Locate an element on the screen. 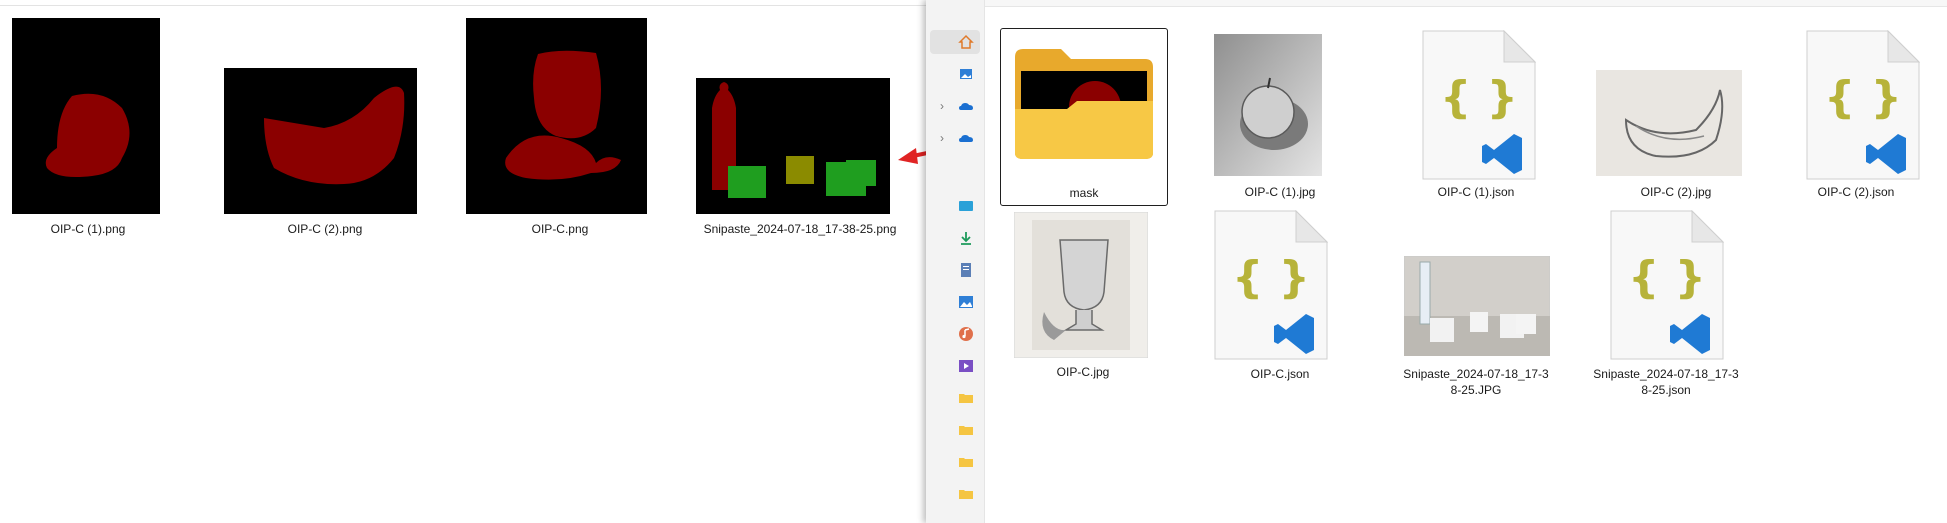 This screenshot has height=523, width=1947. navigation-pane: › › is located at coordinates (955, 261).